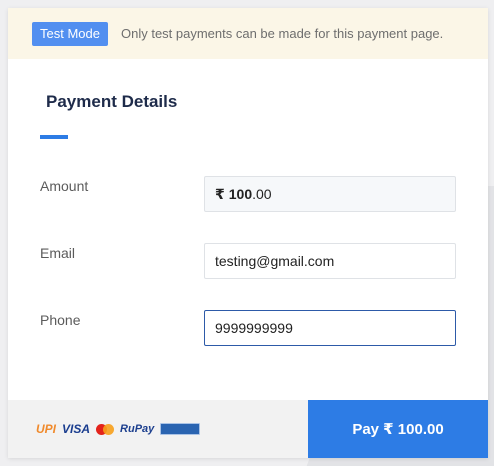 This screenshot has height=466, width=494. What do you see at coordinates (220, 193) in the screenshot?
I see `rupee-icon: ₹` at bounding box center [220, 193].